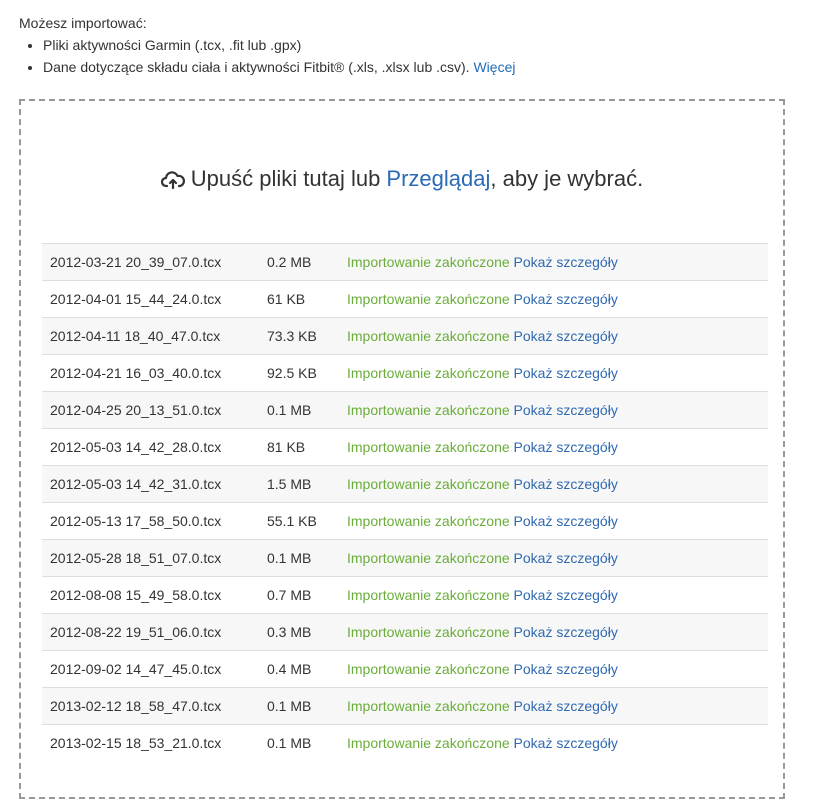 This screenshot has width=816, height=799. Describe the element at coordinates (299, 336) in the screenshot. I see `file-size: 73.3 KB` at that location.